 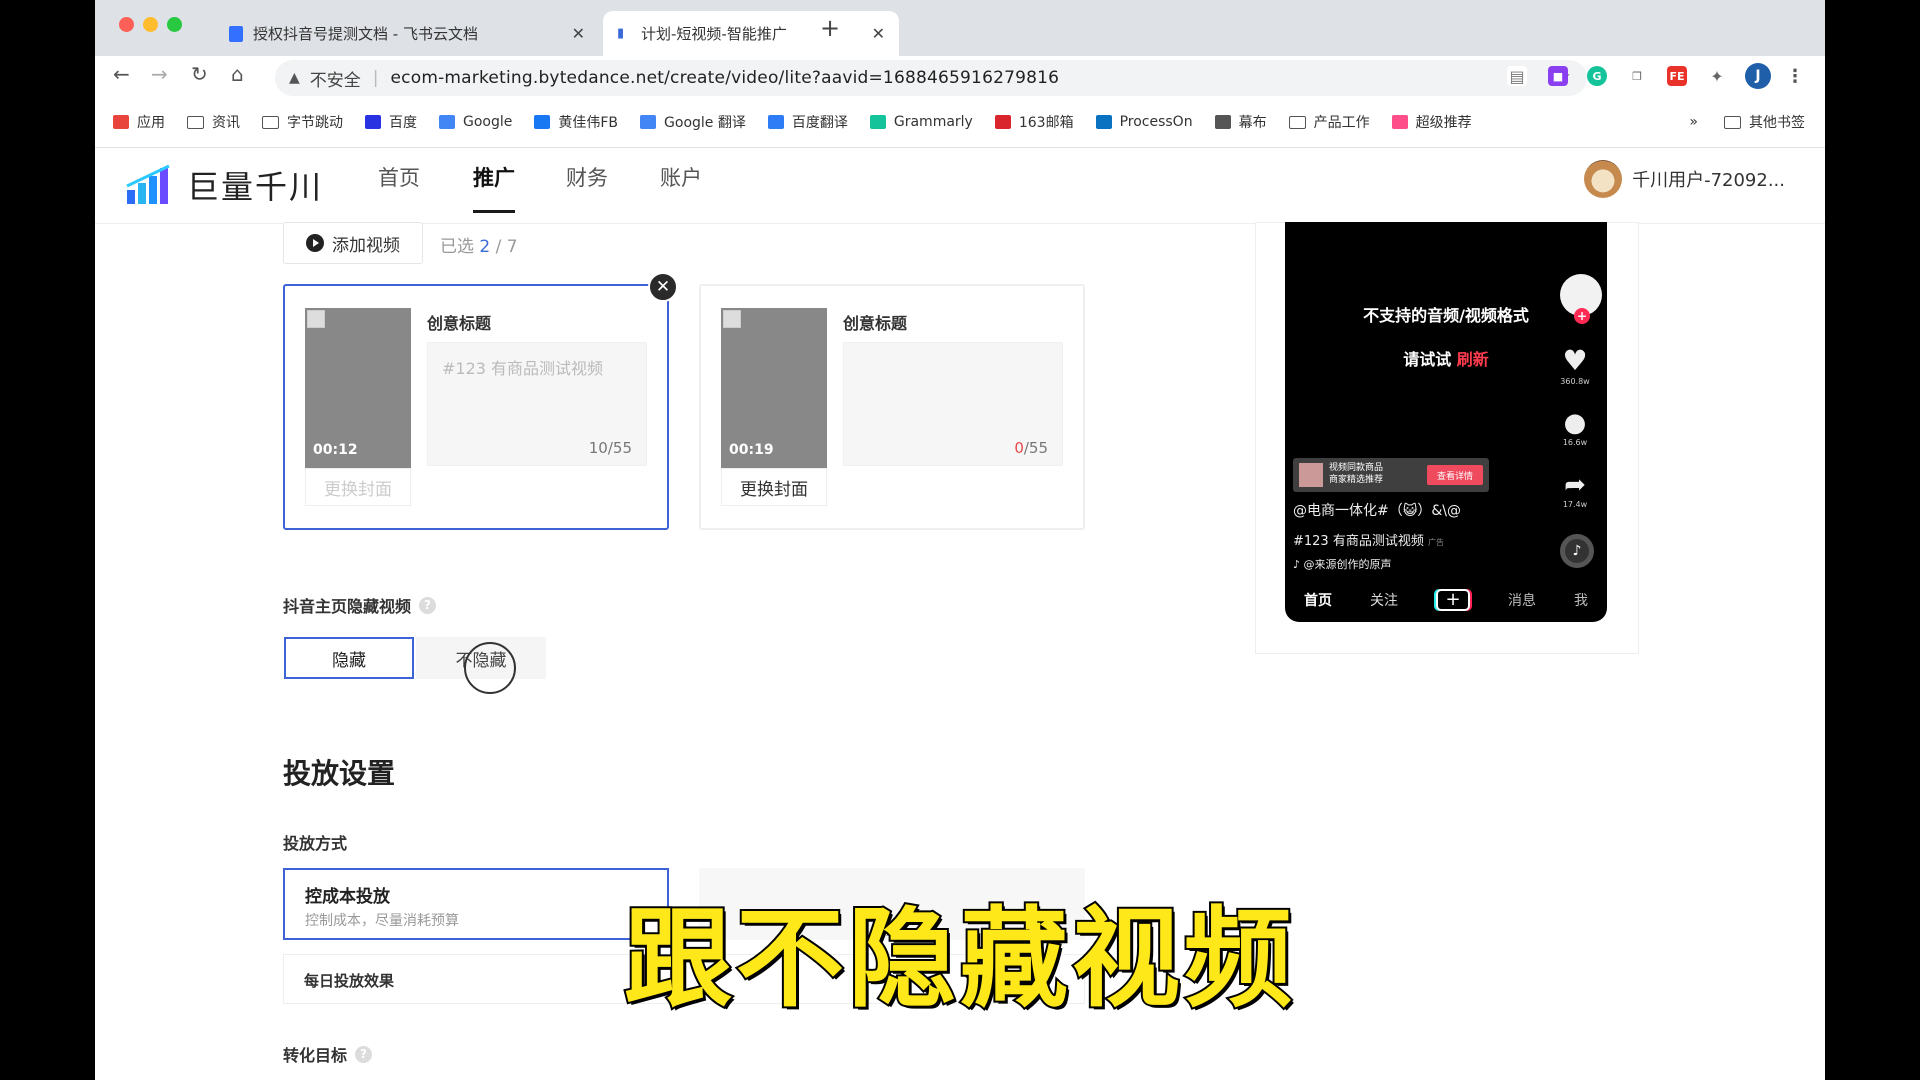 I want to click on bookmark-label: 幕布, so click(x=1252, y=123).